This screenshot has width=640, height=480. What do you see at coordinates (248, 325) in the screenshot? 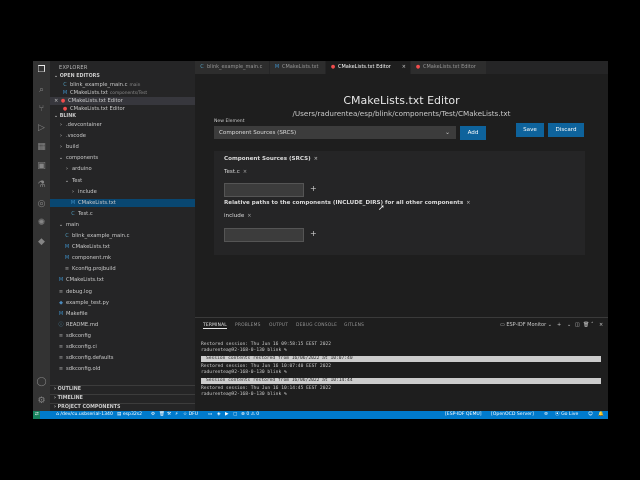
I see `tab-problems: PROBLEMS` at bounding box center [248, 325].